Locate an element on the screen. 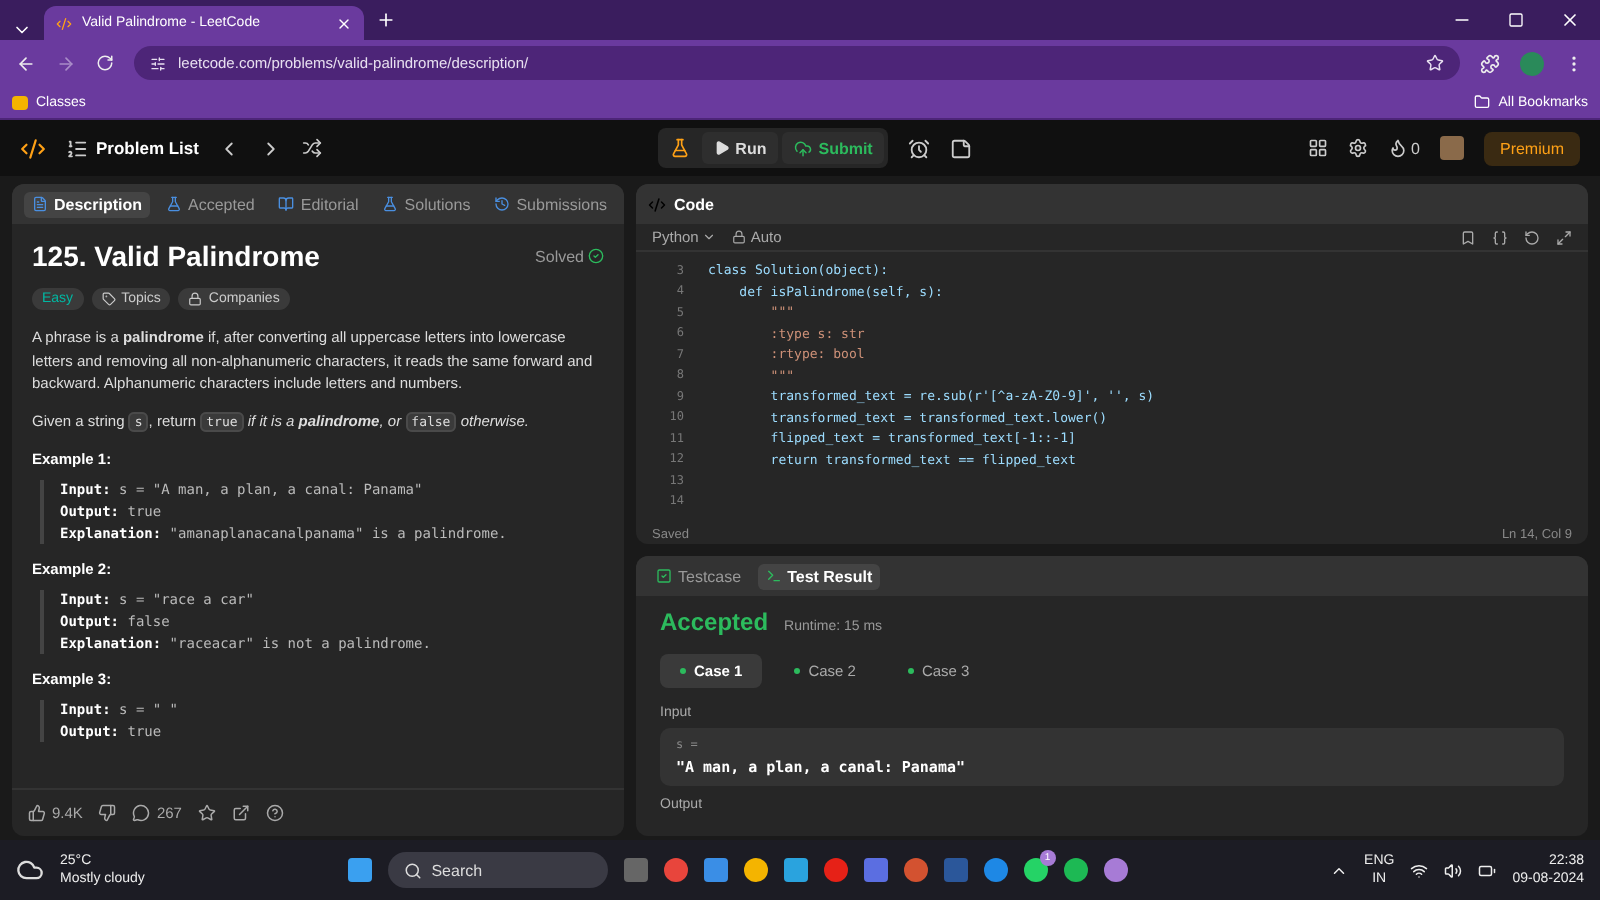 The image size is (1600, 900). cloud-upload-icon is located at coordinates (803, 148).